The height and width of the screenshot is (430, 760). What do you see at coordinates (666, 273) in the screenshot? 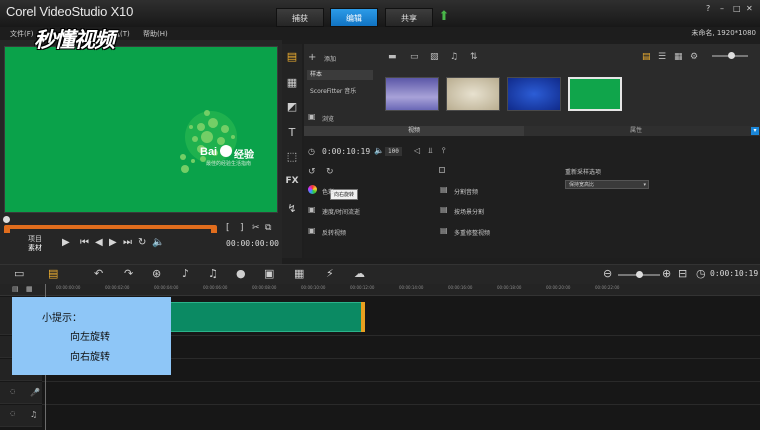
I see `zoom-in-icon: ⊕` at bounding box center [666, 273].